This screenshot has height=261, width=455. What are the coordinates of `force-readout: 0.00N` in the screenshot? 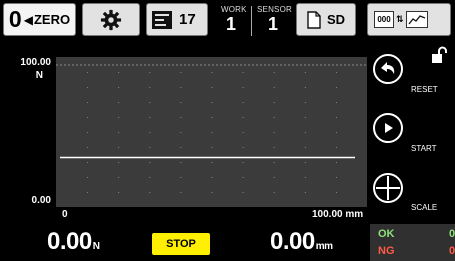 It's located at (73, 242).